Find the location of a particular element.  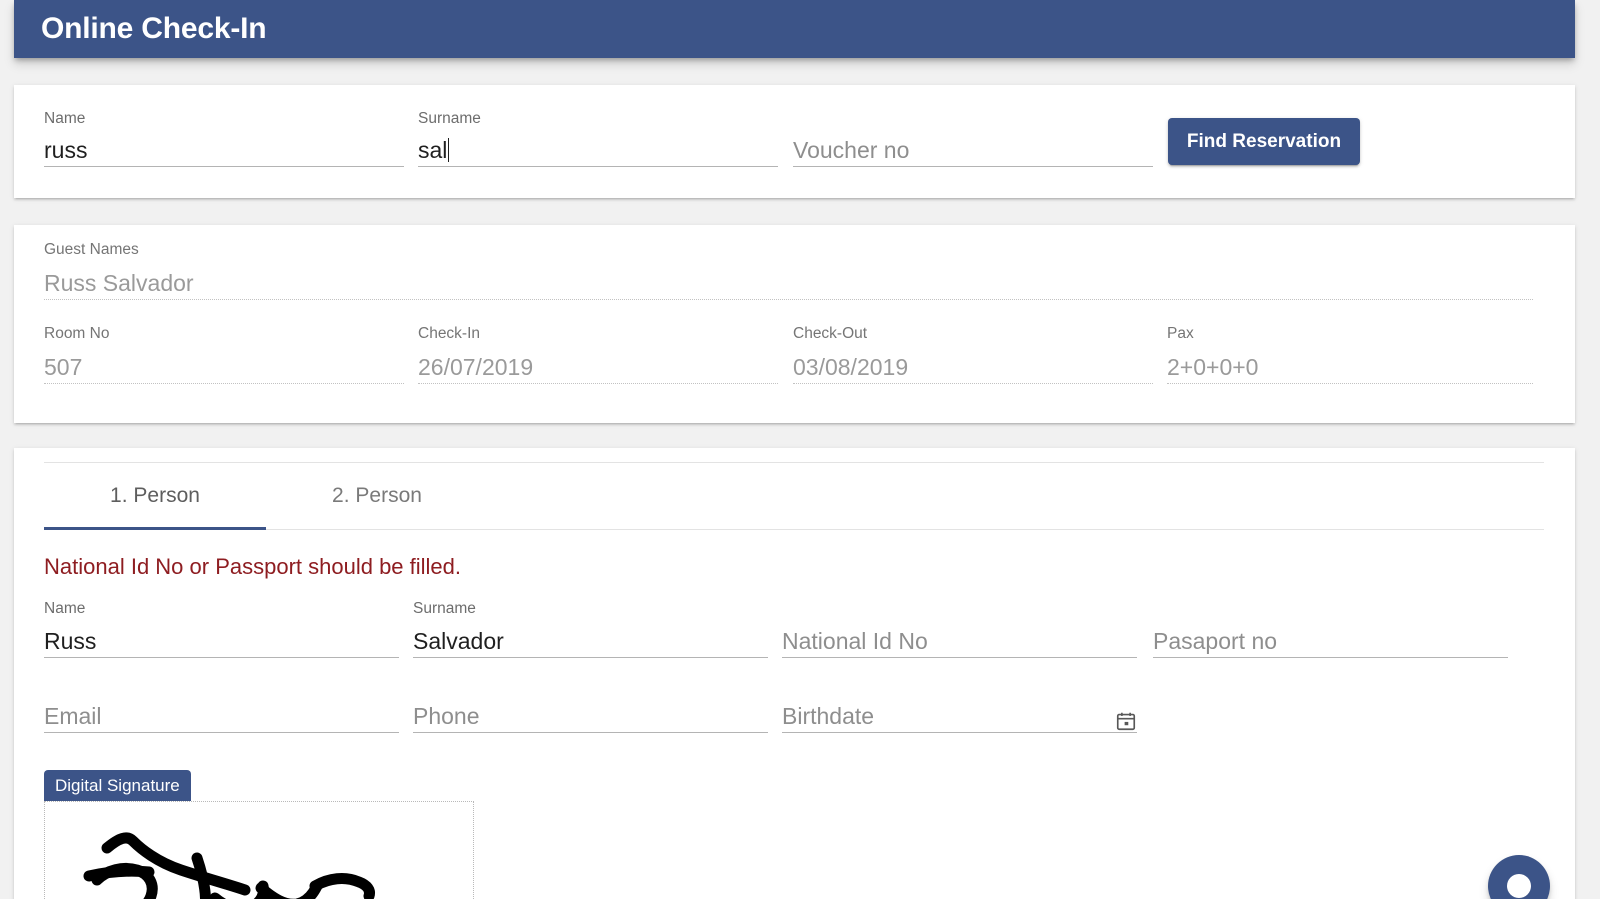

person-surname-label: Surname is located at coordinates (444, 608).